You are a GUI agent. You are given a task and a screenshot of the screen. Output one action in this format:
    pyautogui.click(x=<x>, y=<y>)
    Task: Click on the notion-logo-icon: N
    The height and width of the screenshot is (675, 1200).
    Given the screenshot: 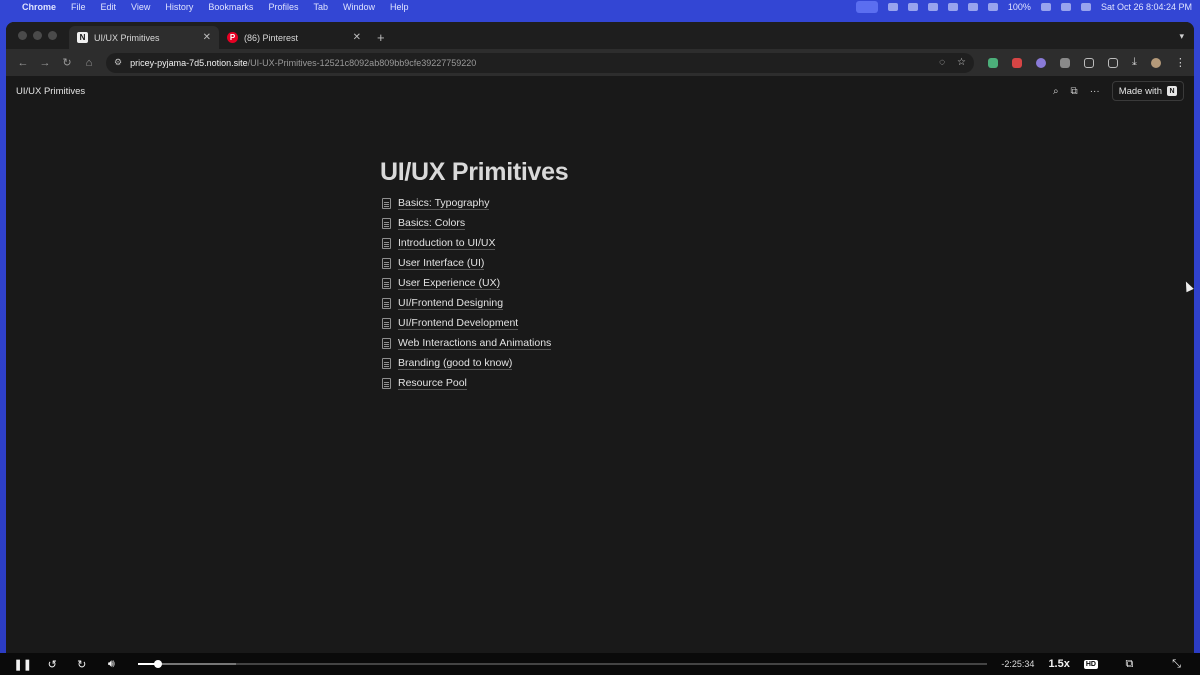 What is the action you would take?
    pyautogui.click(x=1172, y=91)
    